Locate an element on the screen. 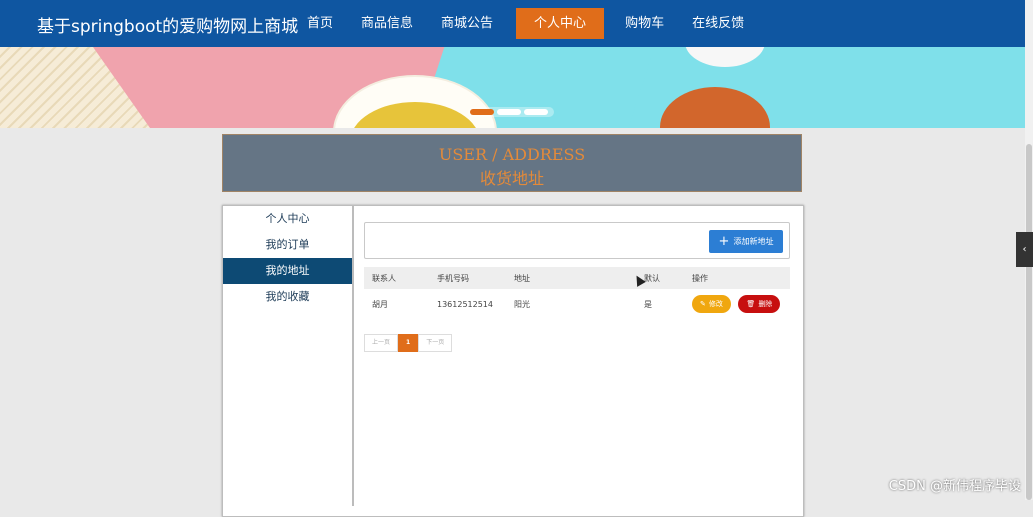 This screenshot has width=1033, height=517. nav-announcements: 商城公告 is located at coordinates (467, 23).